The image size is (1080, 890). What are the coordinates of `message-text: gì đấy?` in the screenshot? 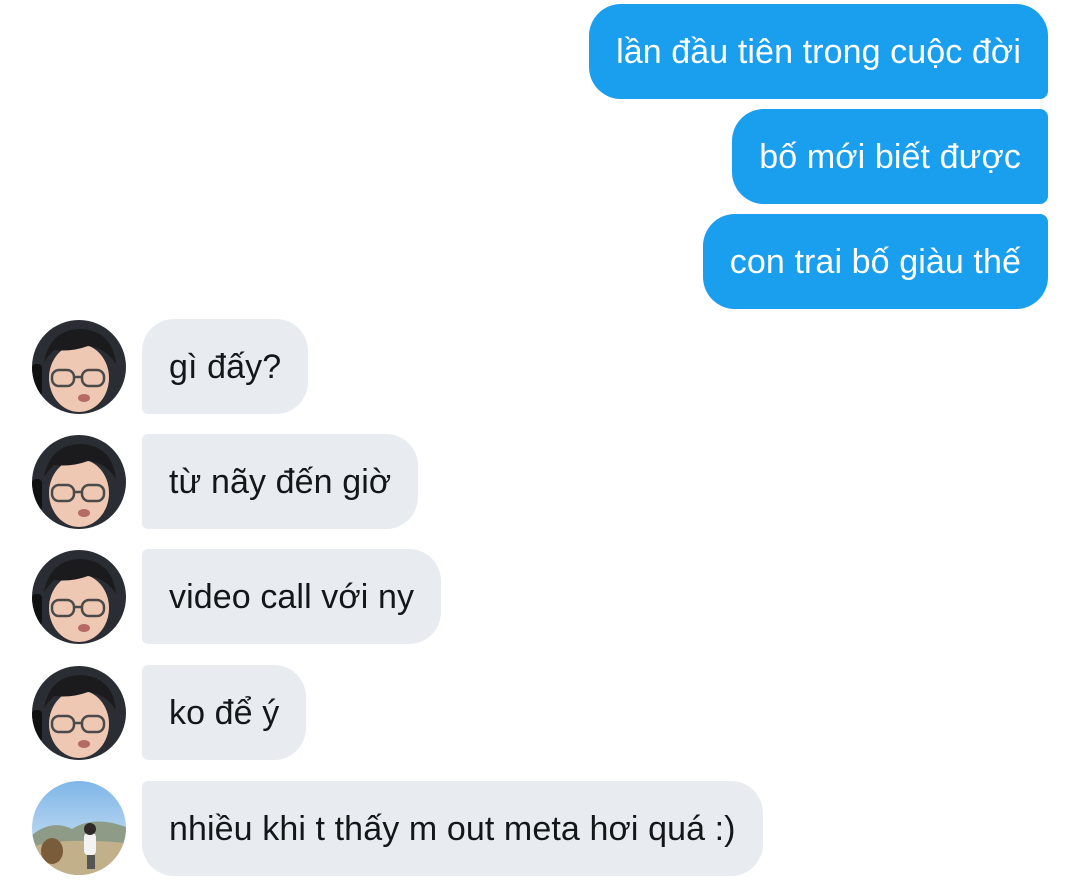 It's located at (225, 366).